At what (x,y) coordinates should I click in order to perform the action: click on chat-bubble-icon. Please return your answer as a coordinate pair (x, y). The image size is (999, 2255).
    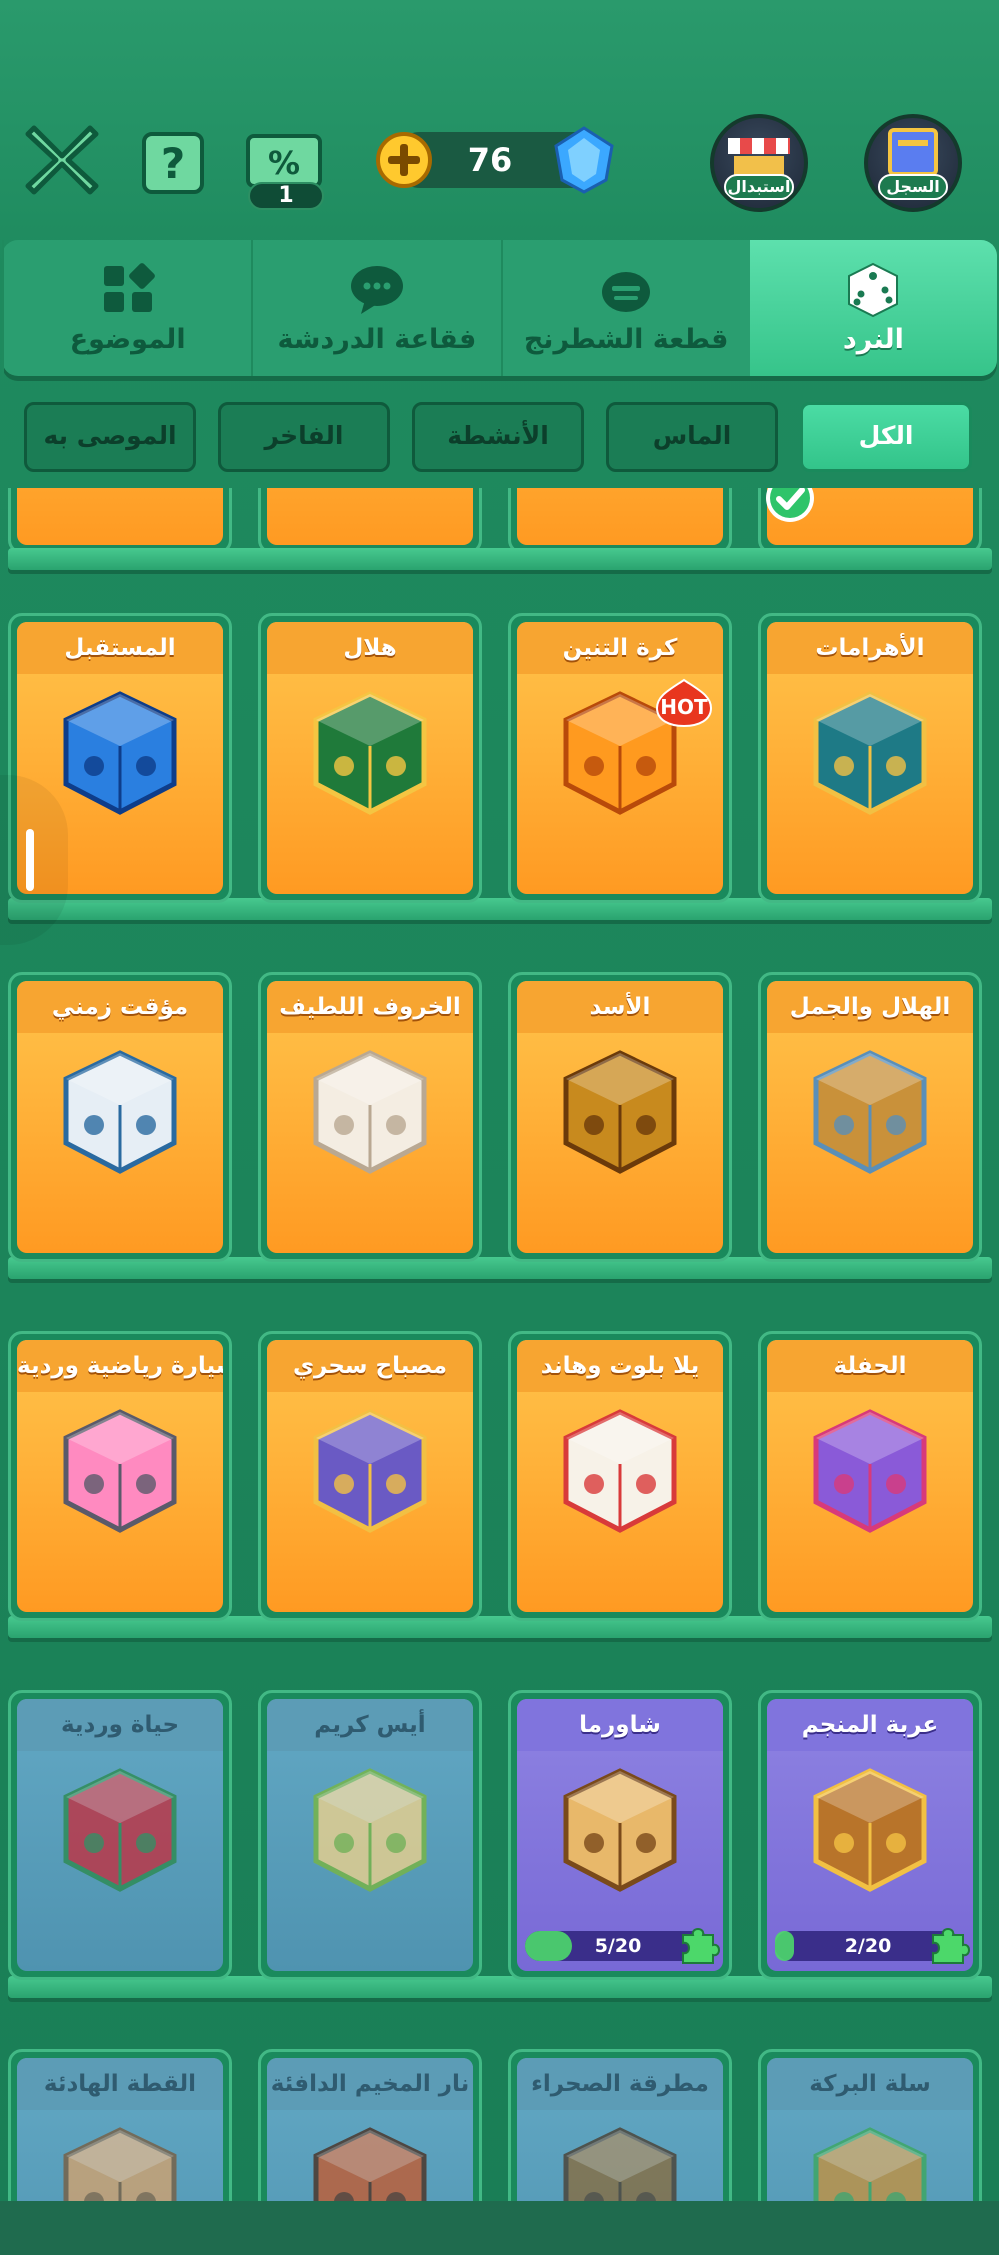
    Looking at the image, I should click on (376, 289).